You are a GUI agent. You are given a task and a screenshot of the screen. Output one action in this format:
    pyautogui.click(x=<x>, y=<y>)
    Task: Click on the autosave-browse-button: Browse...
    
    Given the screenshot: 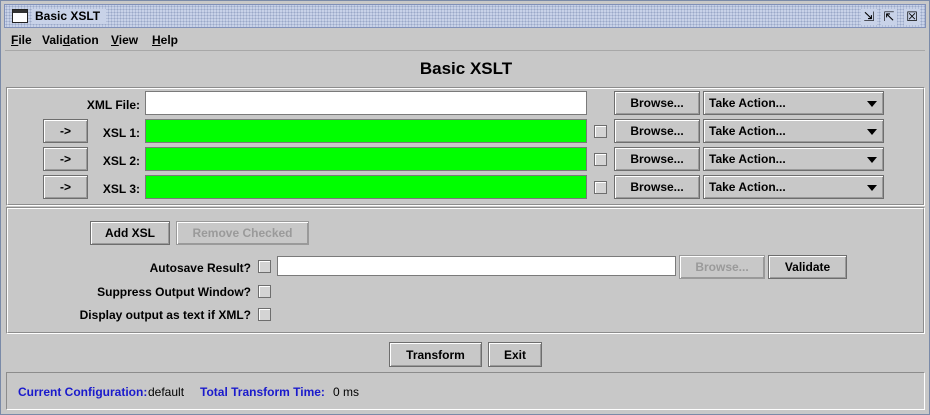 What is the action you would take?
    pyautogui.click(x=722, y=267)
    